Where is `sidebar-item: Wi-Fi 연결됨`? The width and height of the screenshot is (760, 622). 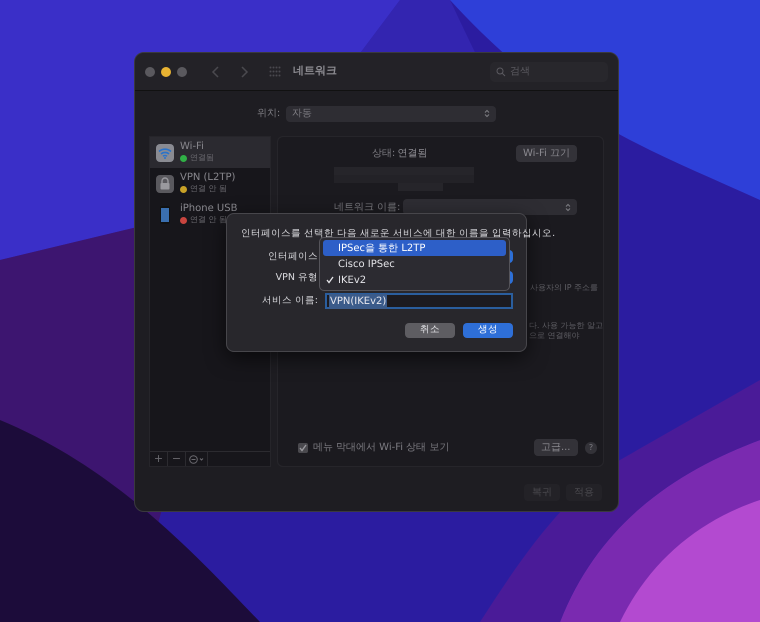 sidebar-item: Wi-Fi 연결됨 is located at coordinates (210, 152).